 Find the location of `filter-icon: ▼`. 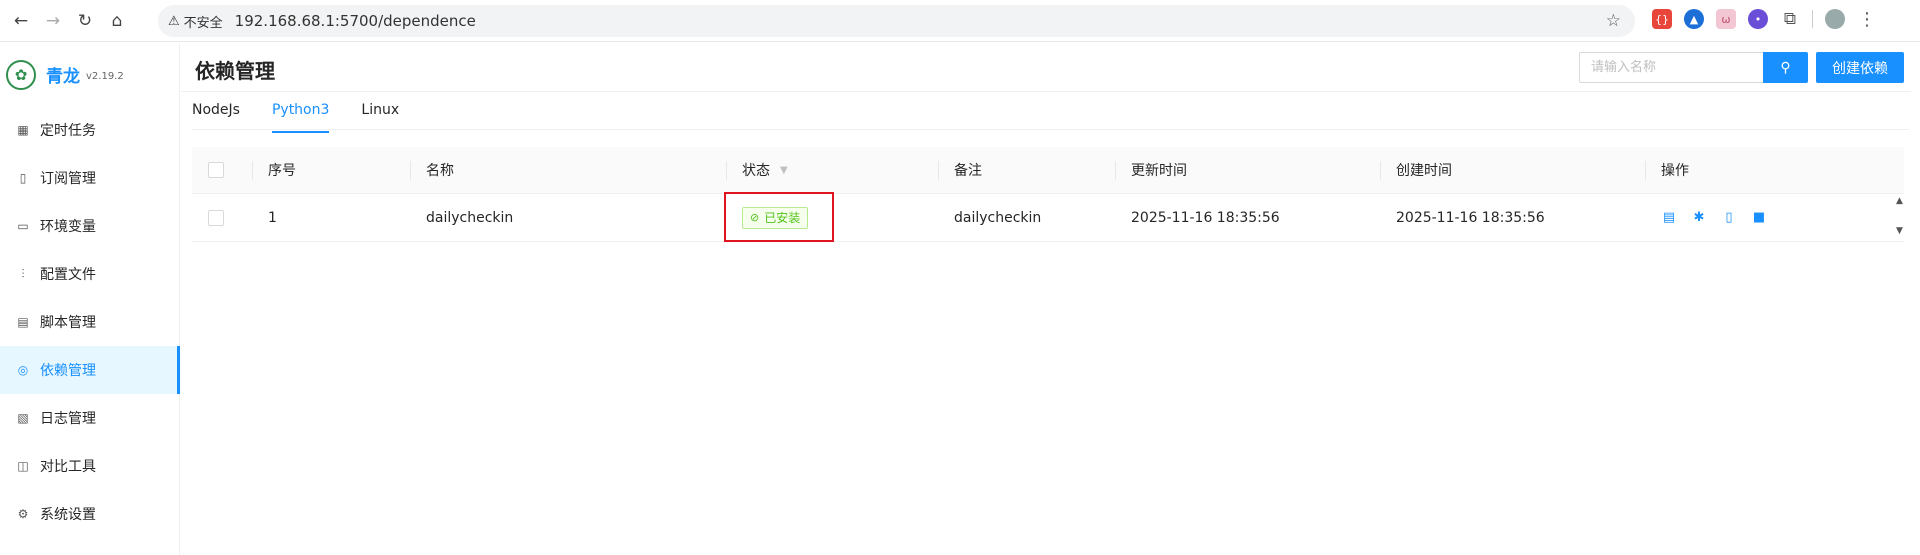

filter-icon: ▼ is located at coordinates (784, 170).